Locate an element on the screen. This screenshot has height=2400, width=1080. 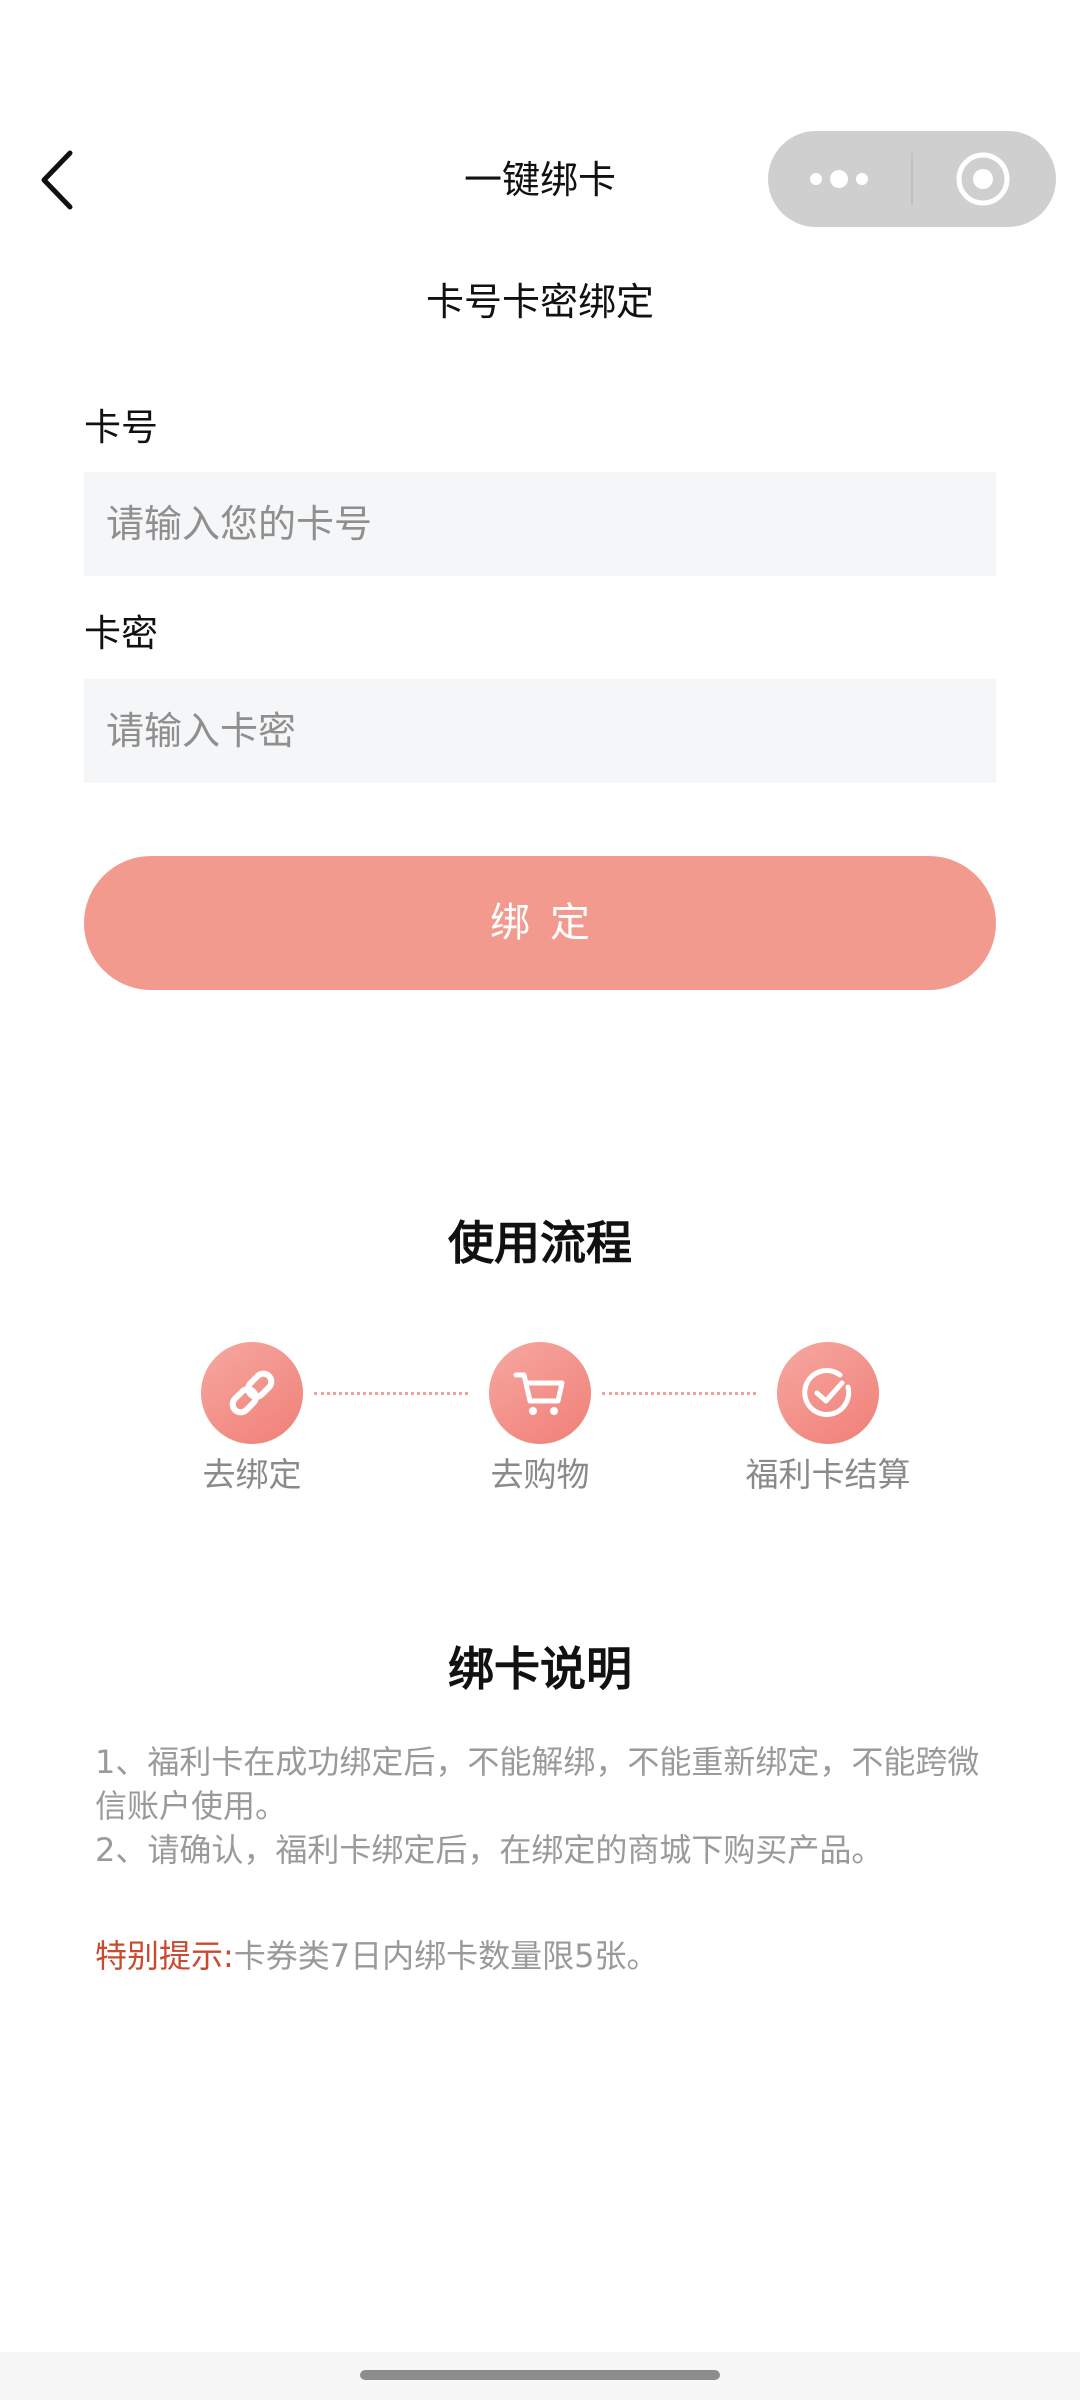
notice-label: 特别提示: is located at coordinates (164, 1956).